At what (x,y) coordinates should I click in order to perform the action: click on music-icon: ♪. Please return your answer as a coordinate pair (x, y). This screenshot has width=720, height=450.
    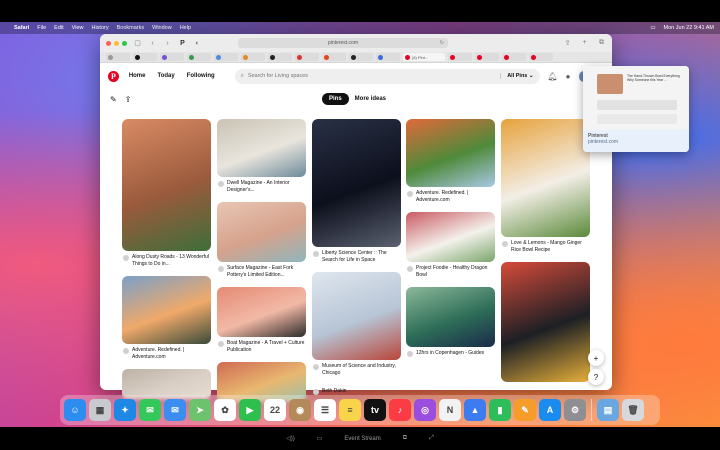
    Looking at the image, I should click on (400, 410).